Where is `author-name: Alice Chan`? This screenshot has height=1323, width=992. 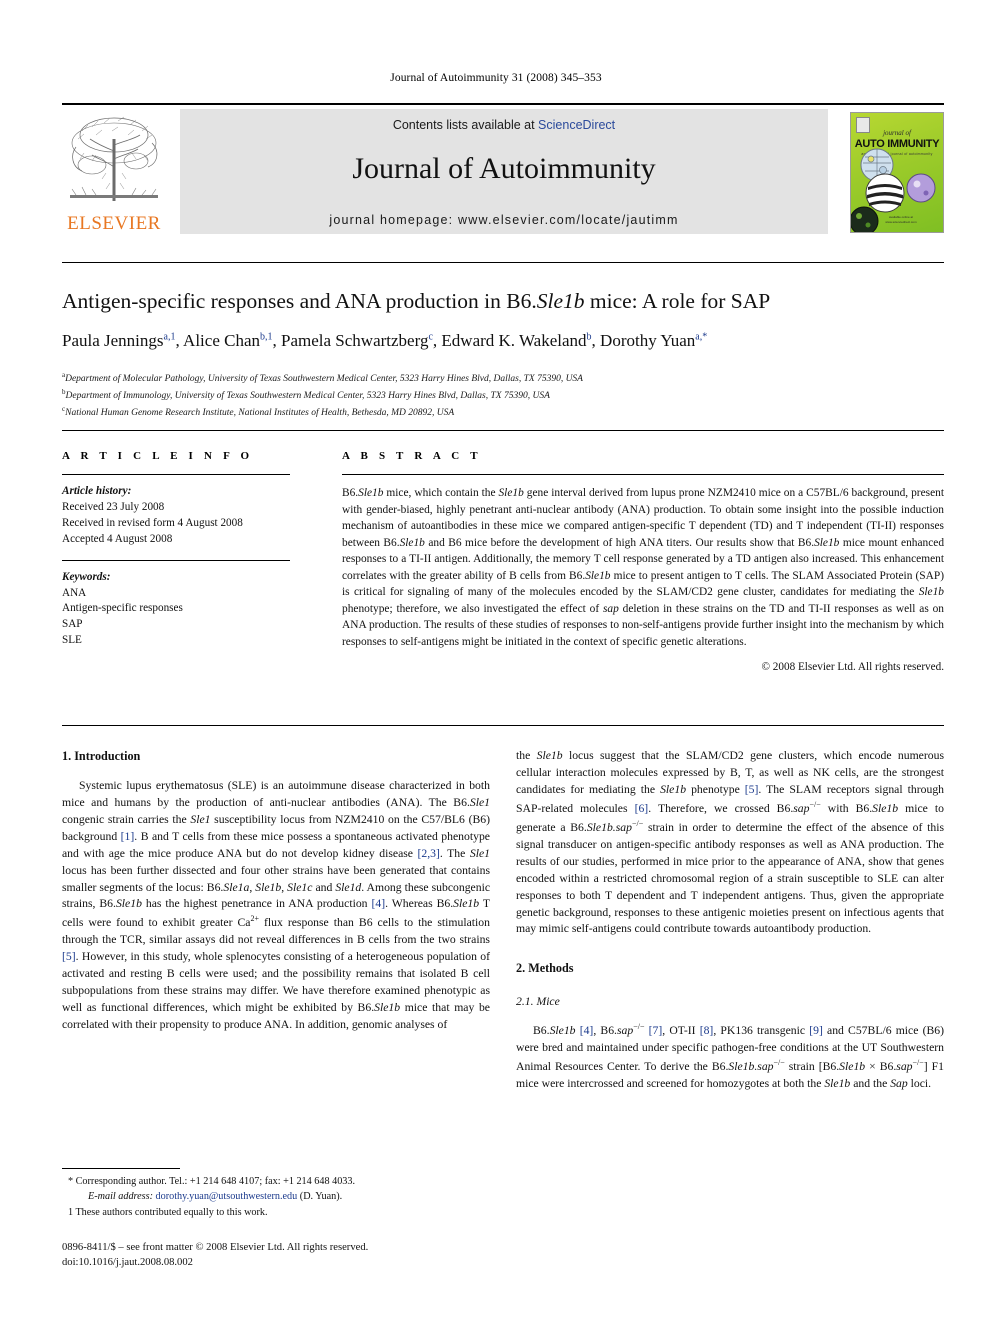 author-name: Alice Chan is located at coordinates (221, 340).